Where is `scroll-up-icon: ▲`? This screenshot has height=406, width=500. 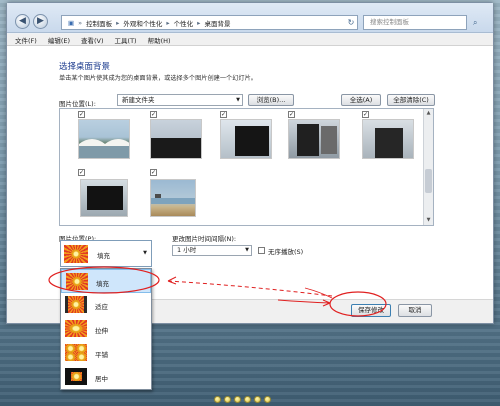 scroll-up-icon: ▲ is located at coordinates (428, 113).